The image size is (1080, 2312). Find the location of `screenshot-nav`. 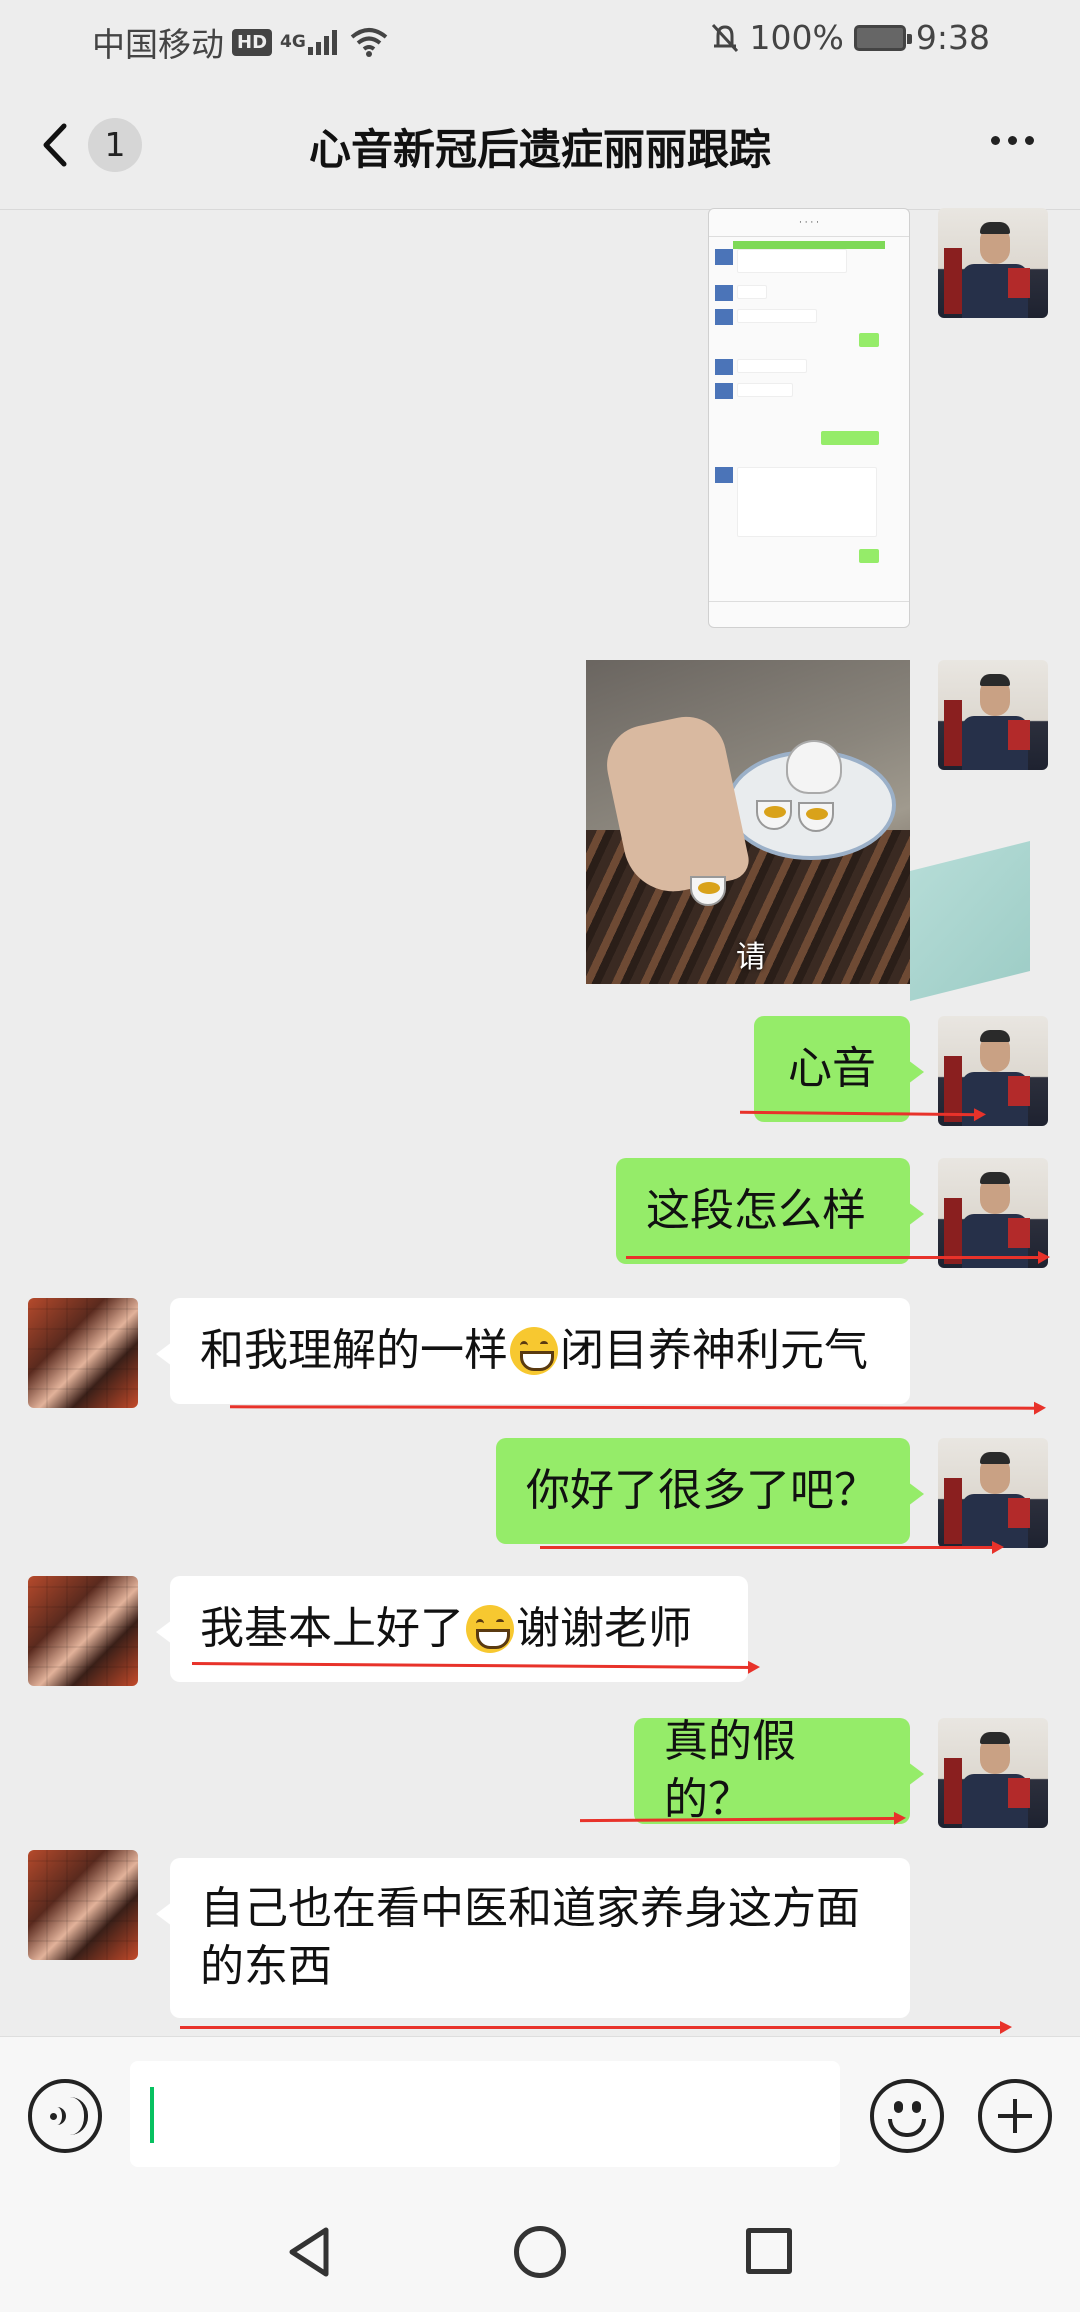

screenshot-nav is located at coordinates (809, 614).